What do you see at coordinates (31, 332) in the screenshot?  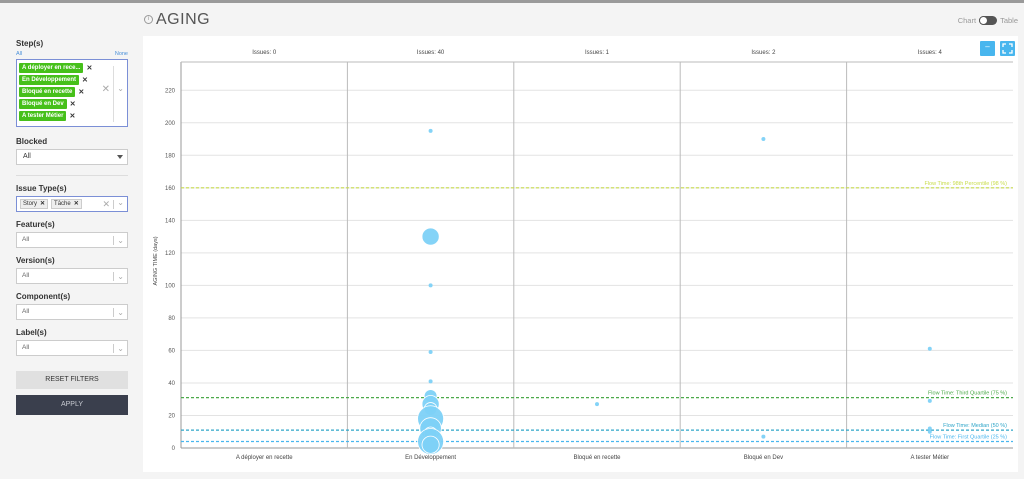 I see `label-label: Label(s)` at bounding box center [31, 332].